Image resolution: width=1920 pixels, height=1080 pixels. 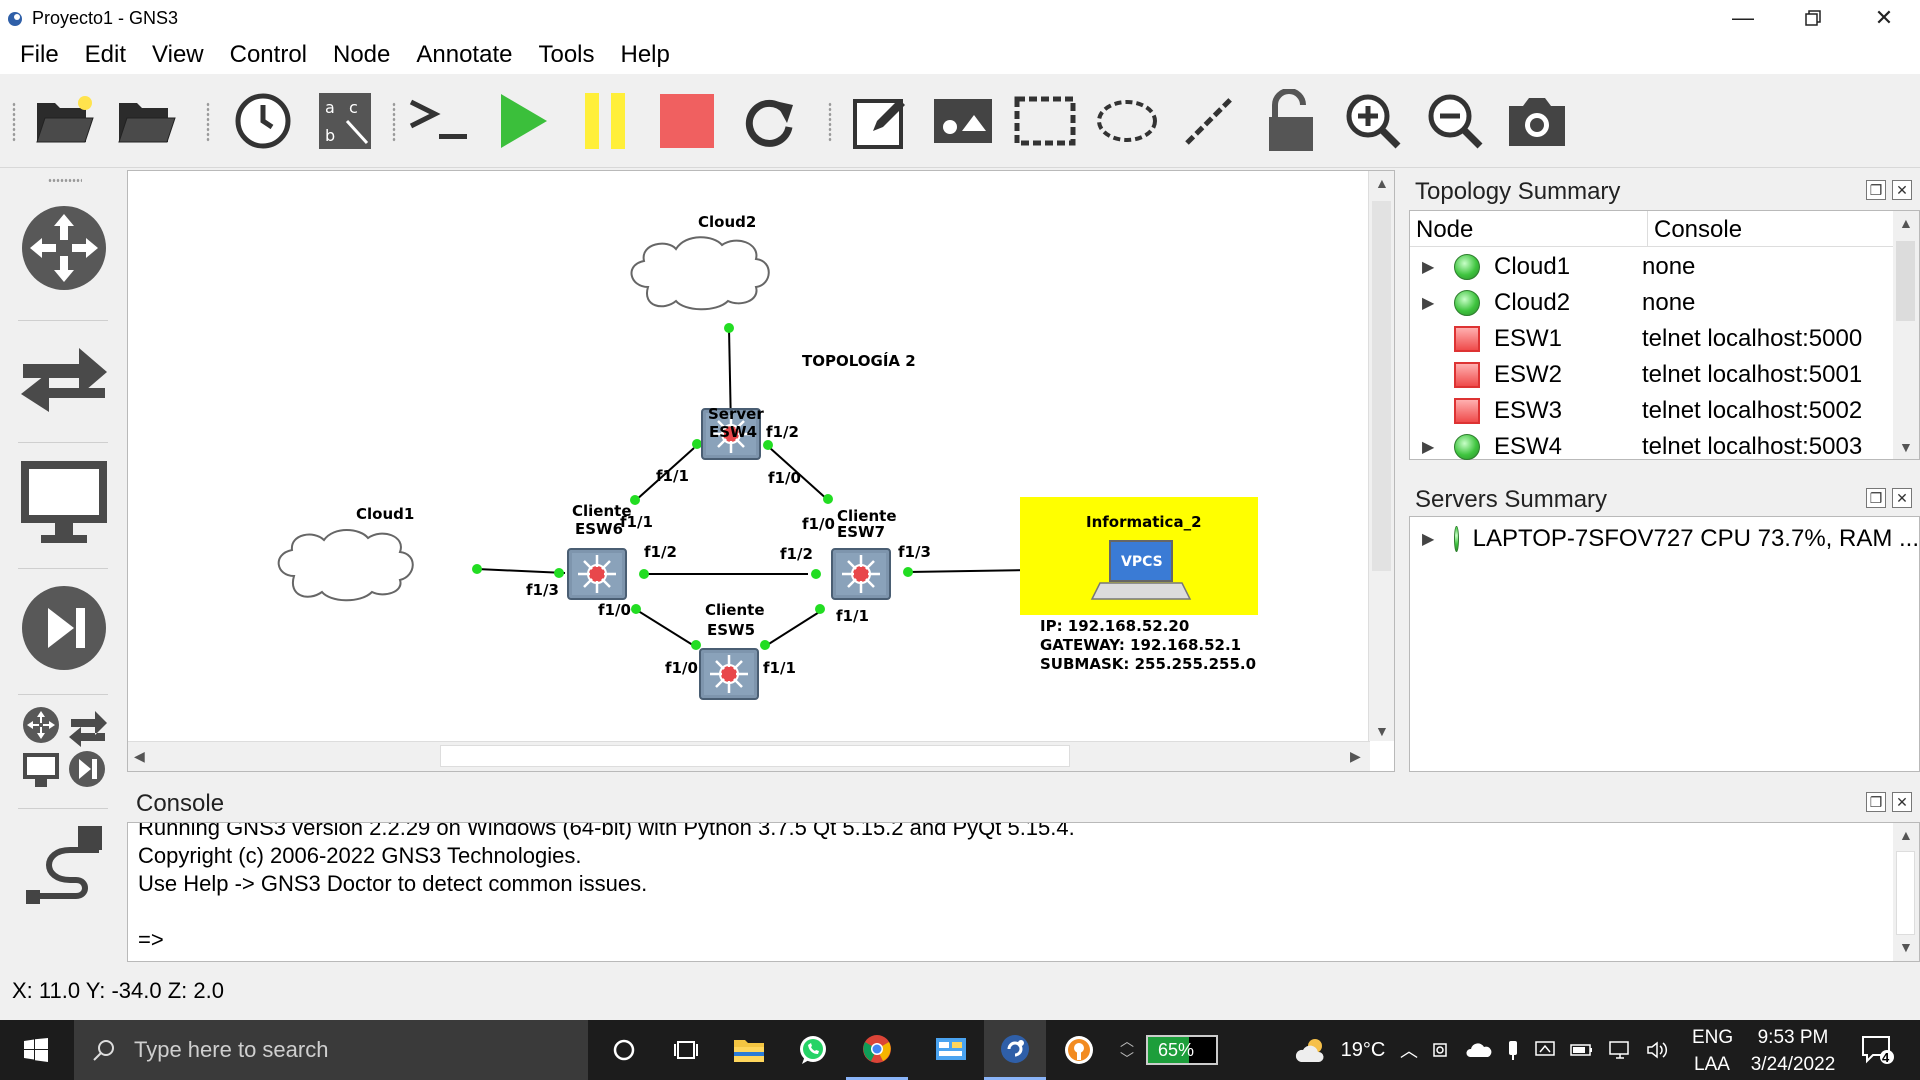 I want to click on cloud2-node: Cloud2, so click(x=700, y=262).